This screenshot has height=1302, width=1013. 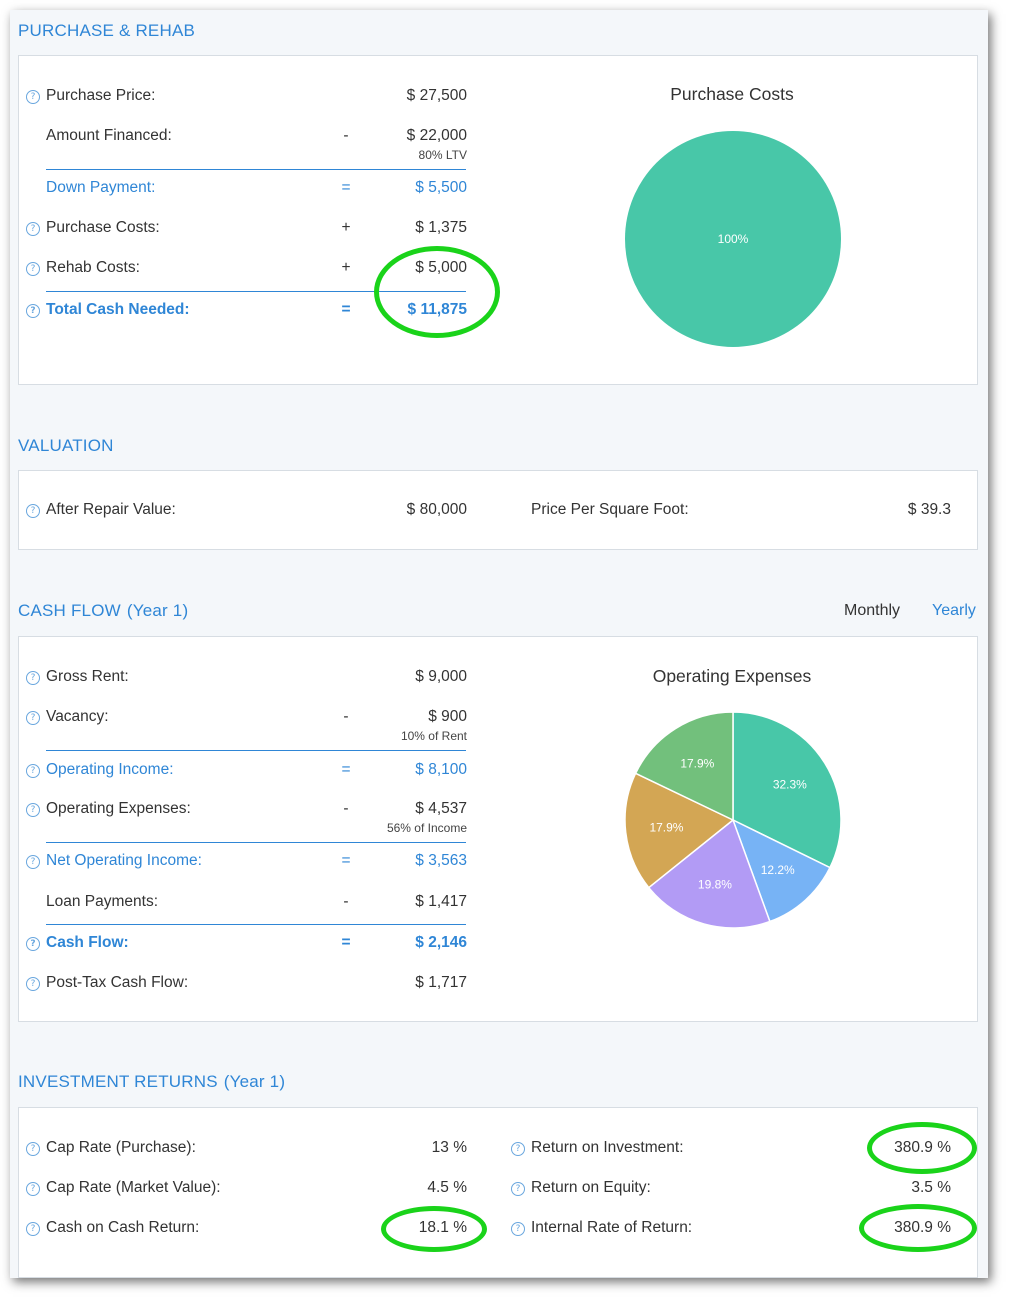 What do you see at coordinates (441, 267) in the screenshot?
I see `row-value: $ 5,000` at bounding box center [441, 267].